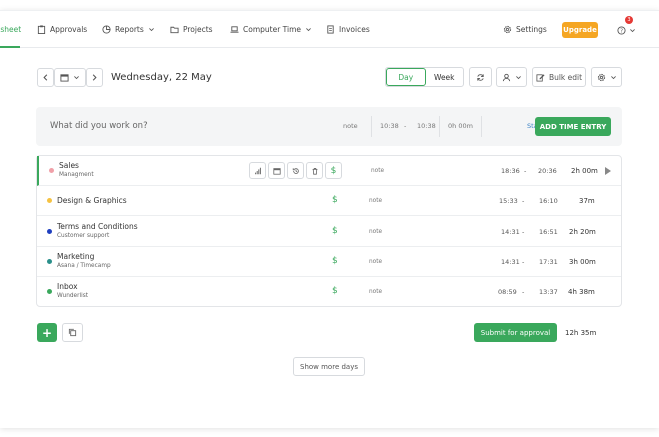 This screenshot has width=659, height=437. What do you see at coordinates (97, 226) in the screenshot?
I see `project-name: Terms and Conditions` at bounding box center [97, 226].